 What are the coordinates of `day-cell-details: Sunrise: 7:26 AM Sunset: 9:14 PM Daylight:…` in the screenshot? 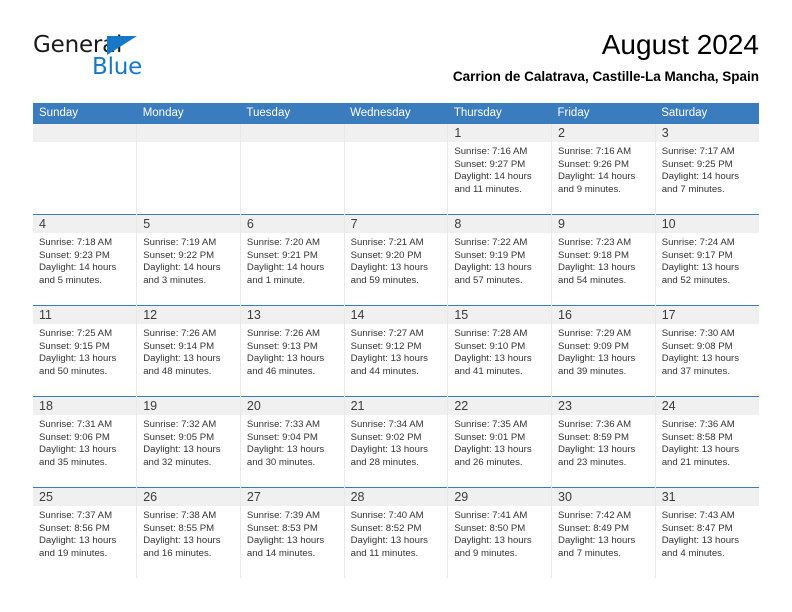 It's located at (188, 351).